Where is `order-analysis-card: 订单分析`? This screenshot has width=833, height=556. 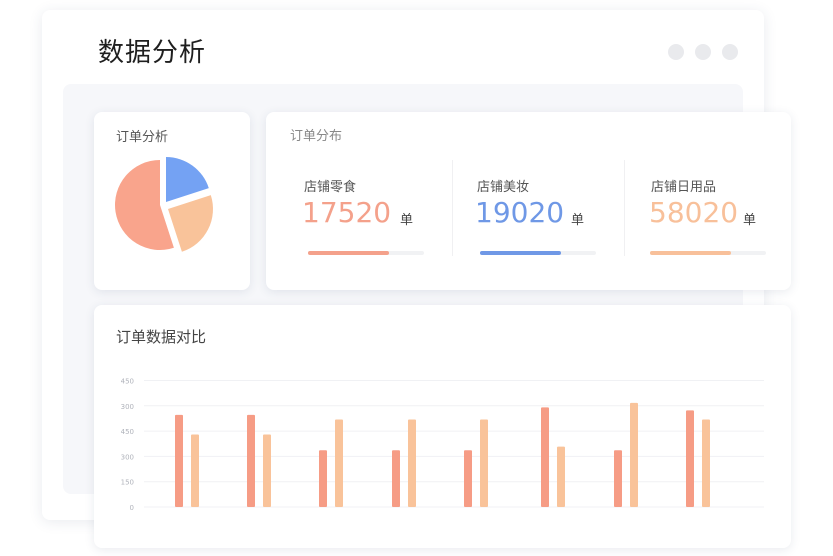
order-analysis-card: 订单分析 is located at coordinates (172, 201).